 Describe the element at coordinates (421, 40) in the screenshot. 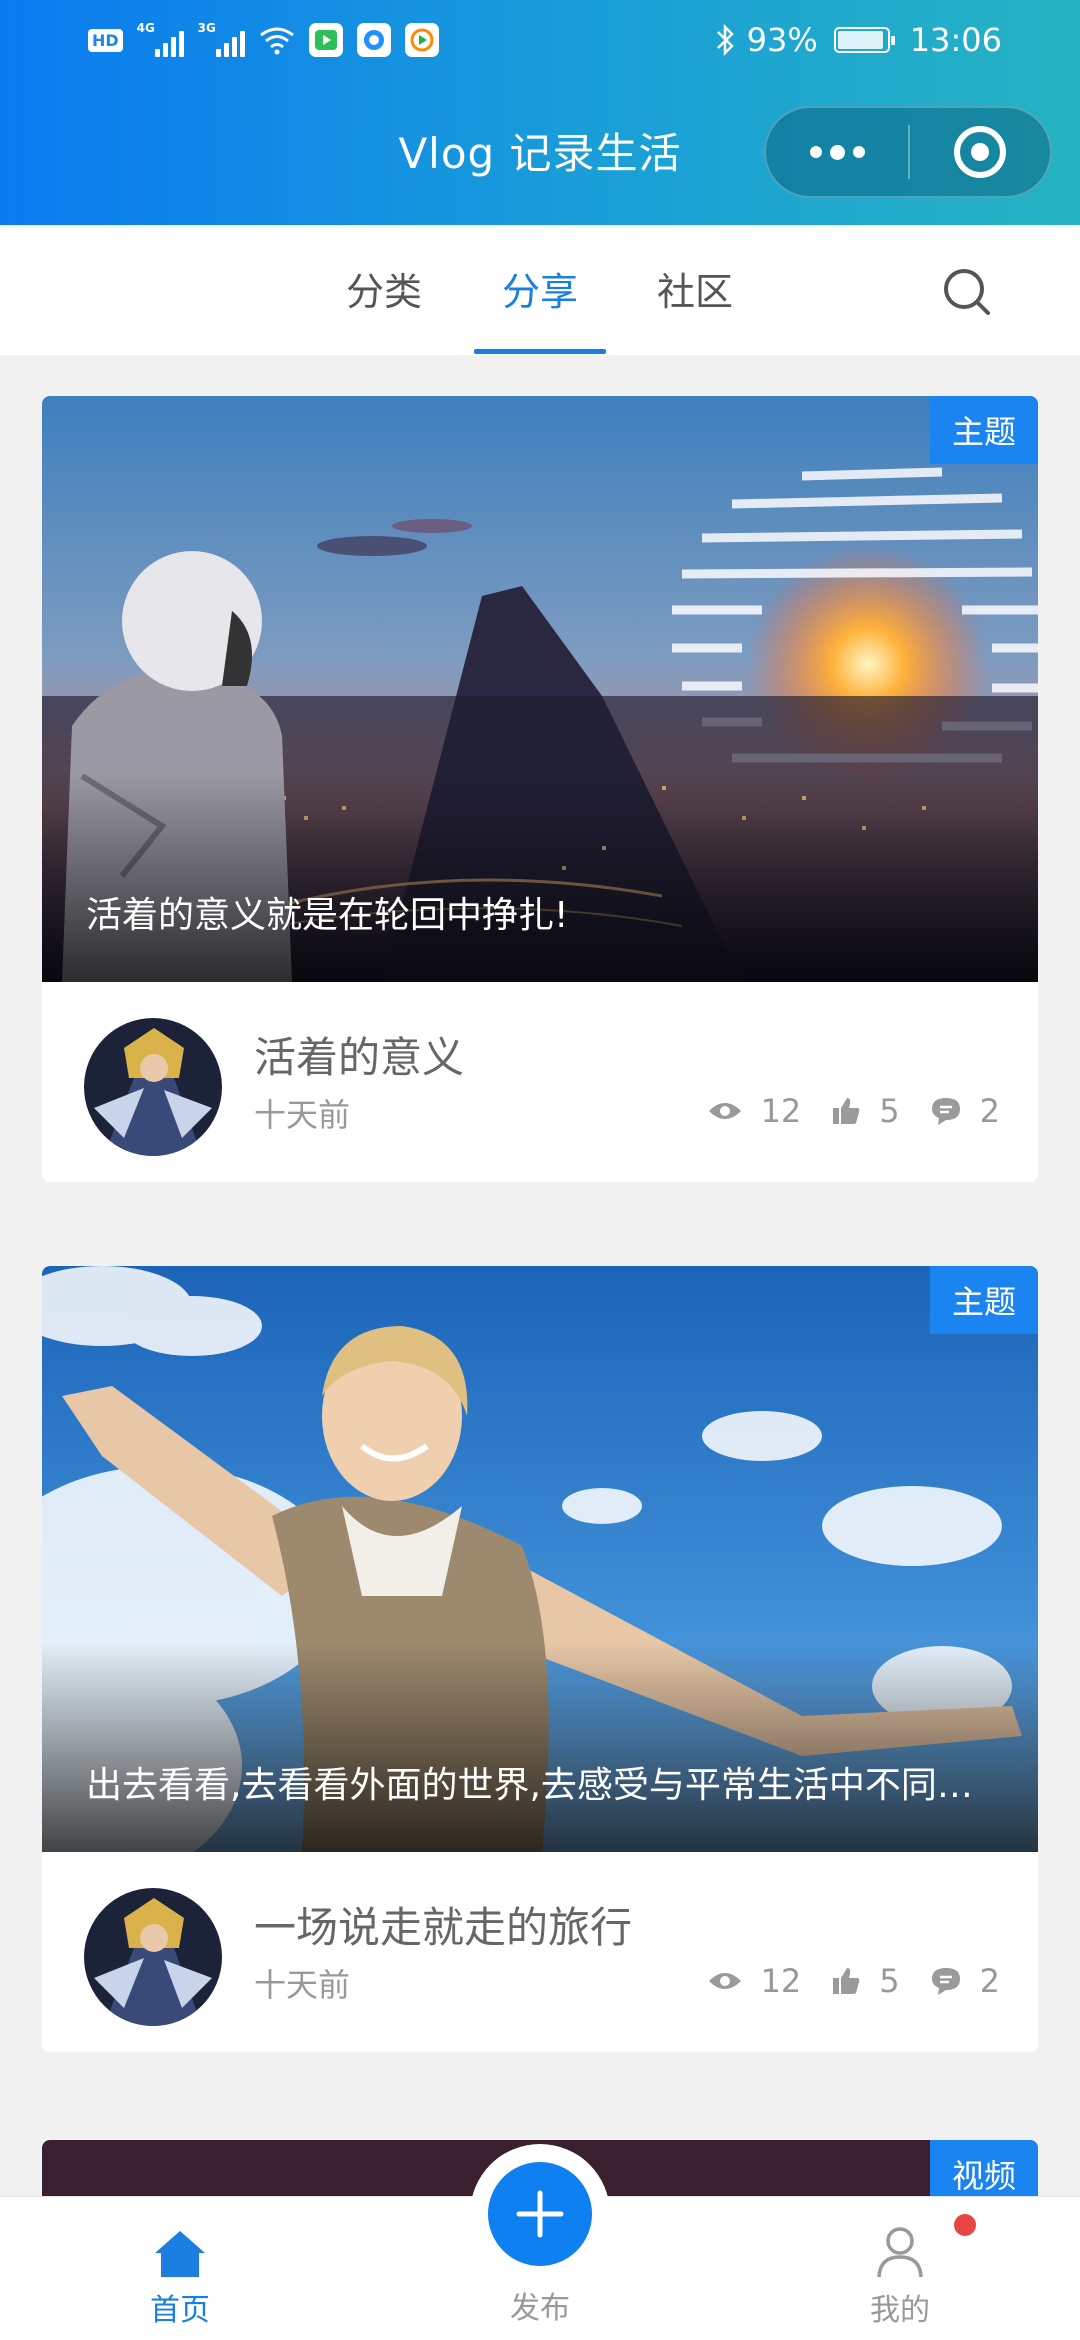

I see `tencent-video-app-icon` at that location.